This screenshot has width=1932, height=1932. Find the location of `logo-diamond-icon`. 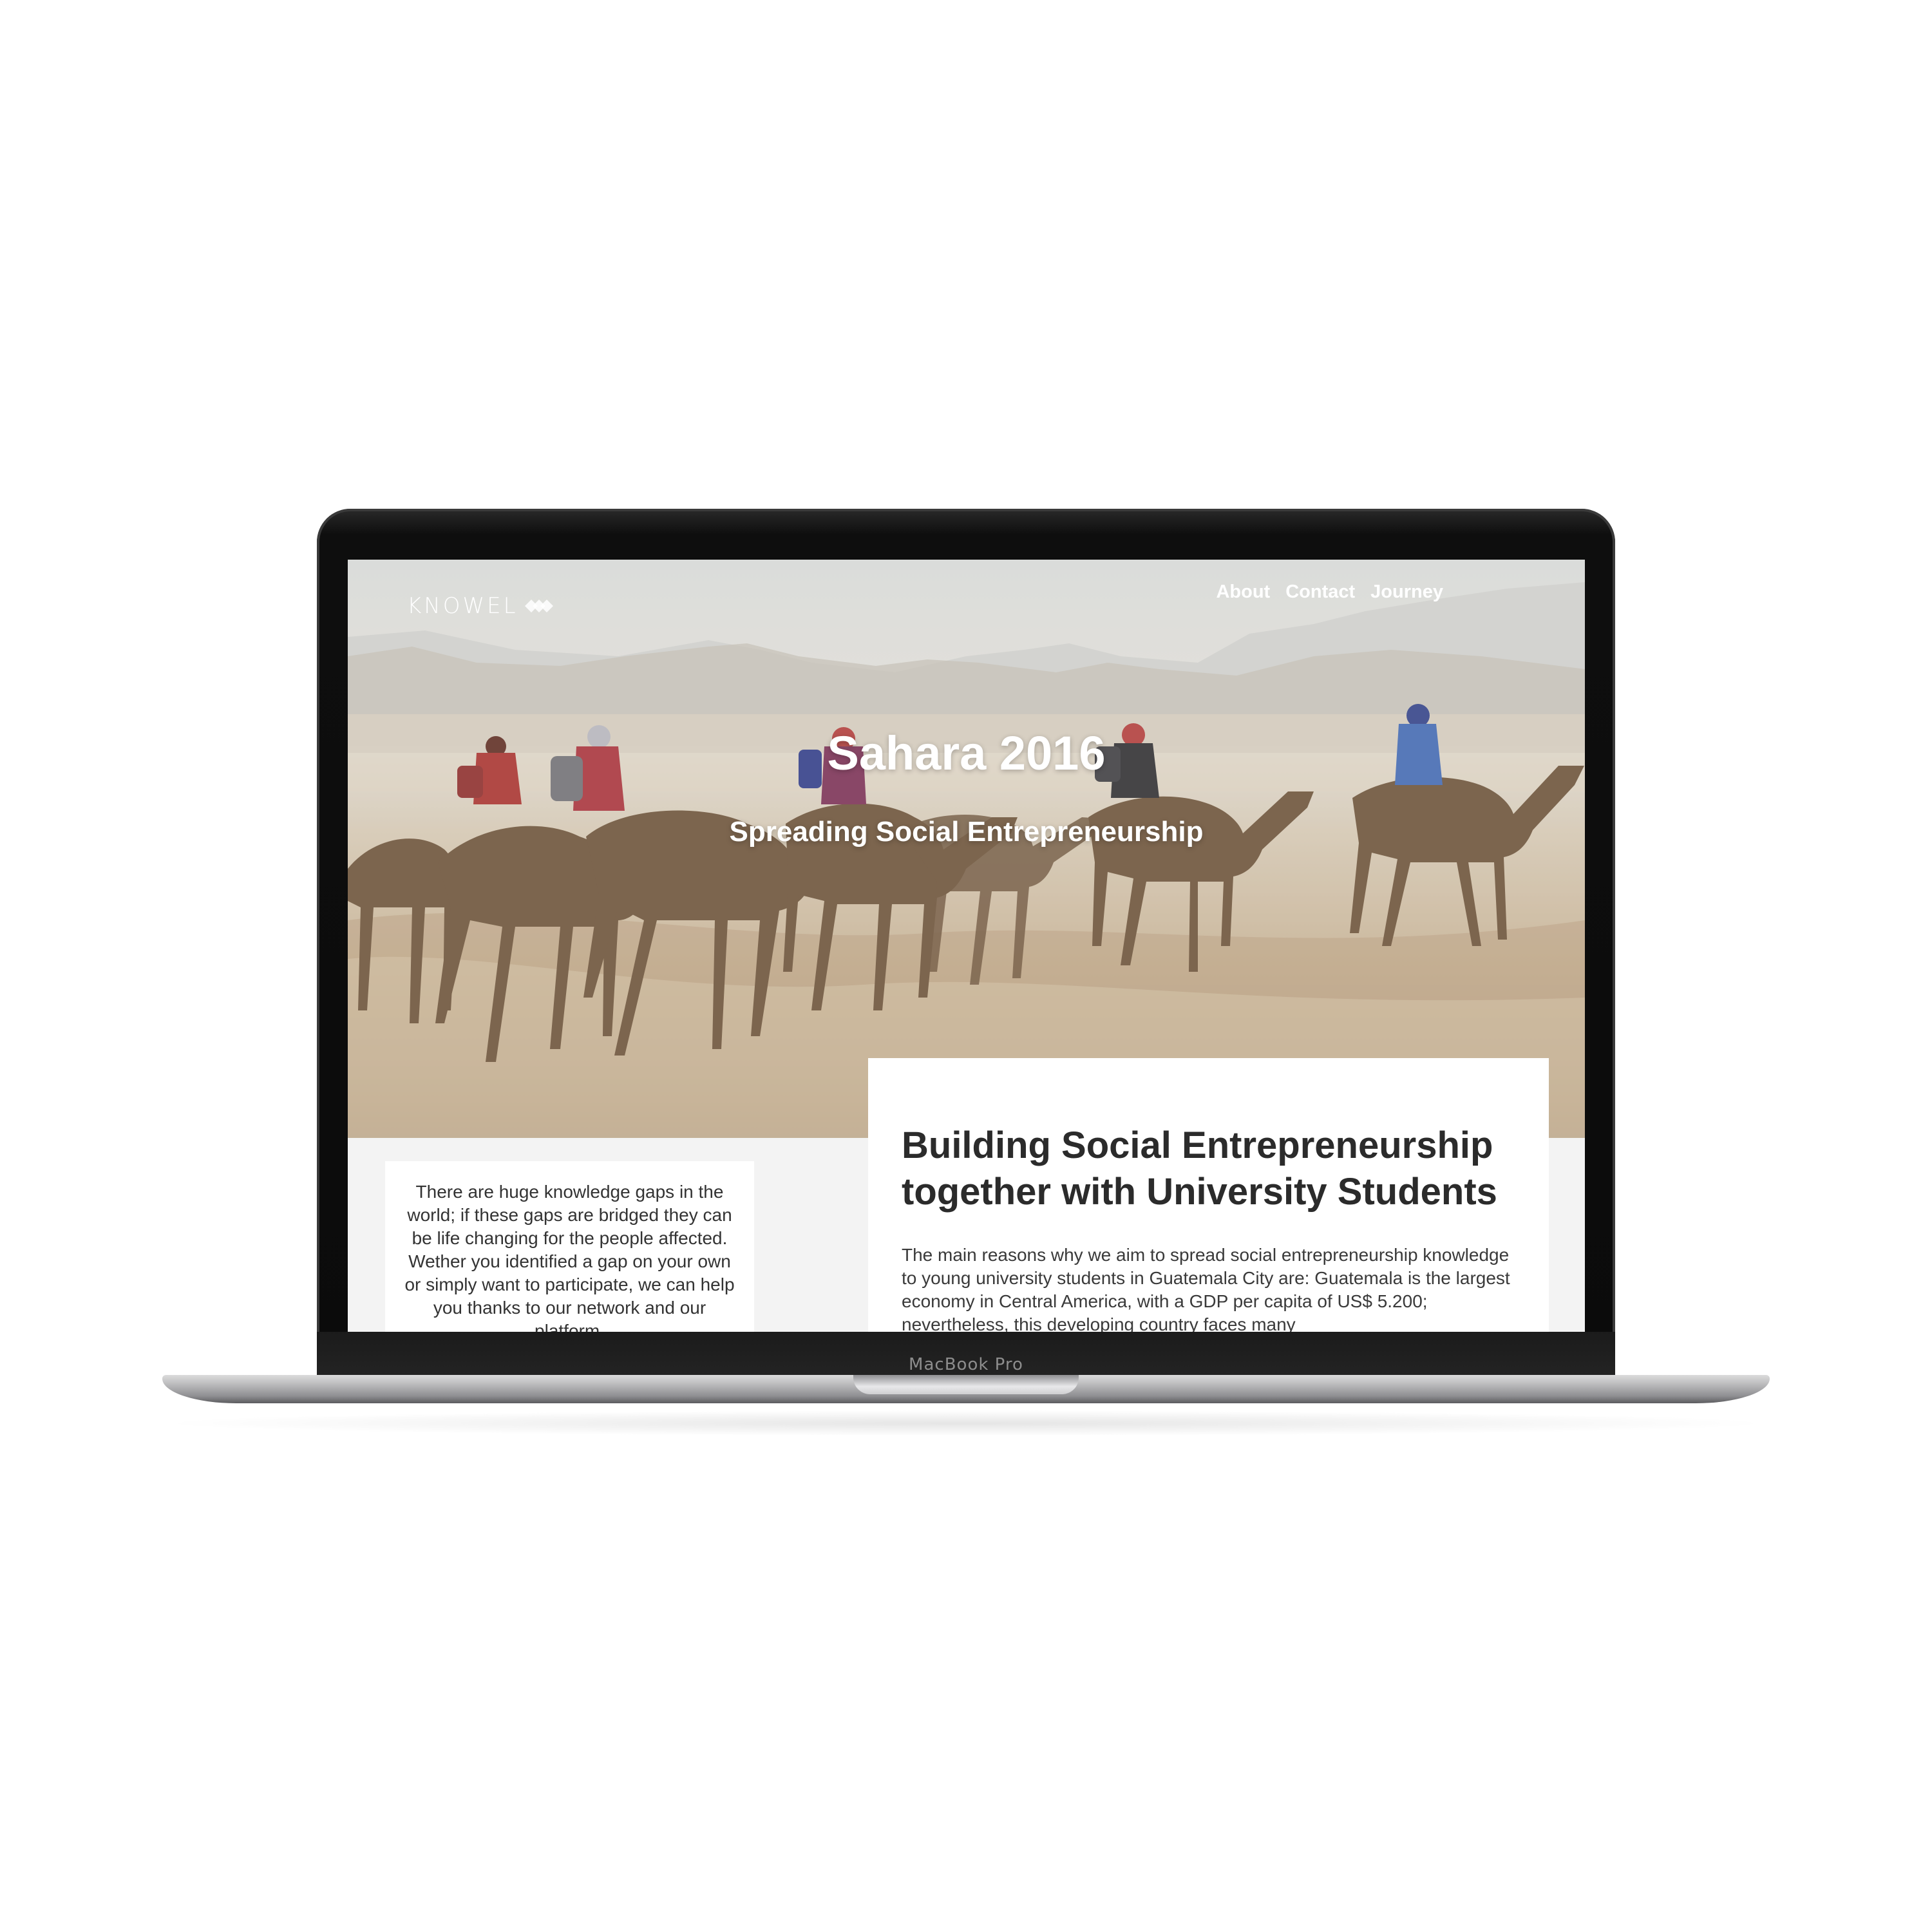

logo-diamond-icon is located at coordinates (538, 606).